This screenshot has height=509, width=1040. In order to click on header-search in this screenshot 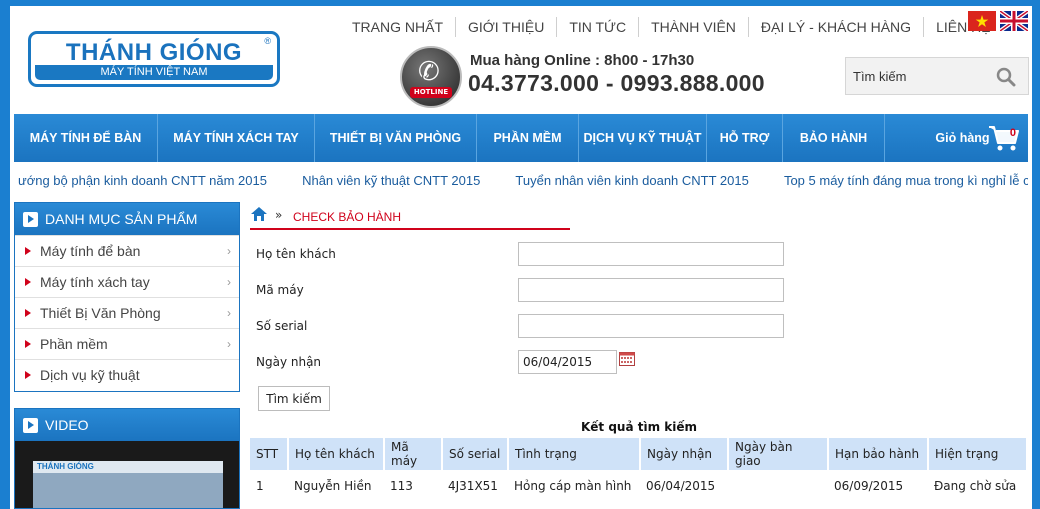, I will do `click(937, 76)`.